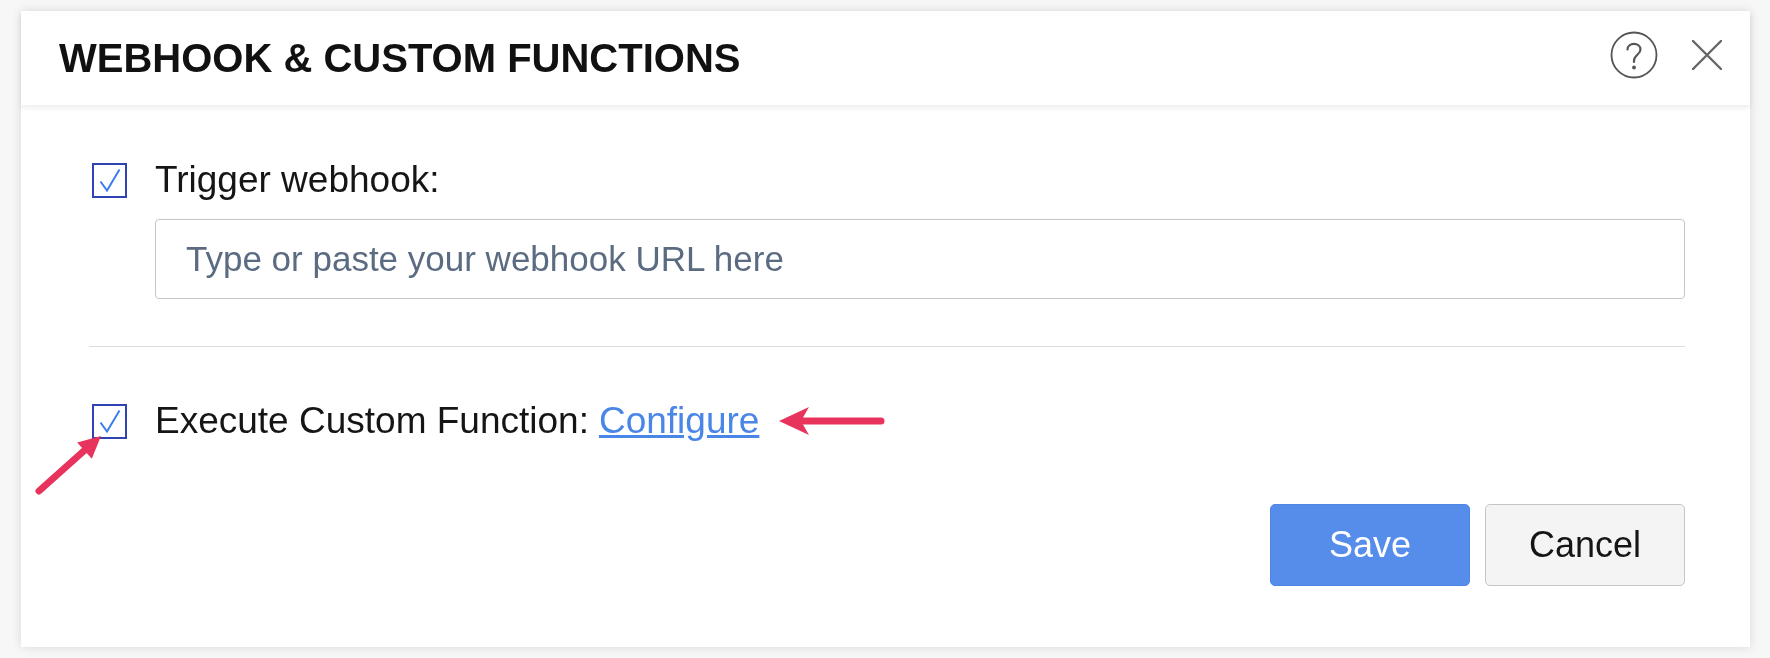  Describe the element at coordinates (1585, 545) in the screenshot. I see `cancel-button: Cancel` at that location.